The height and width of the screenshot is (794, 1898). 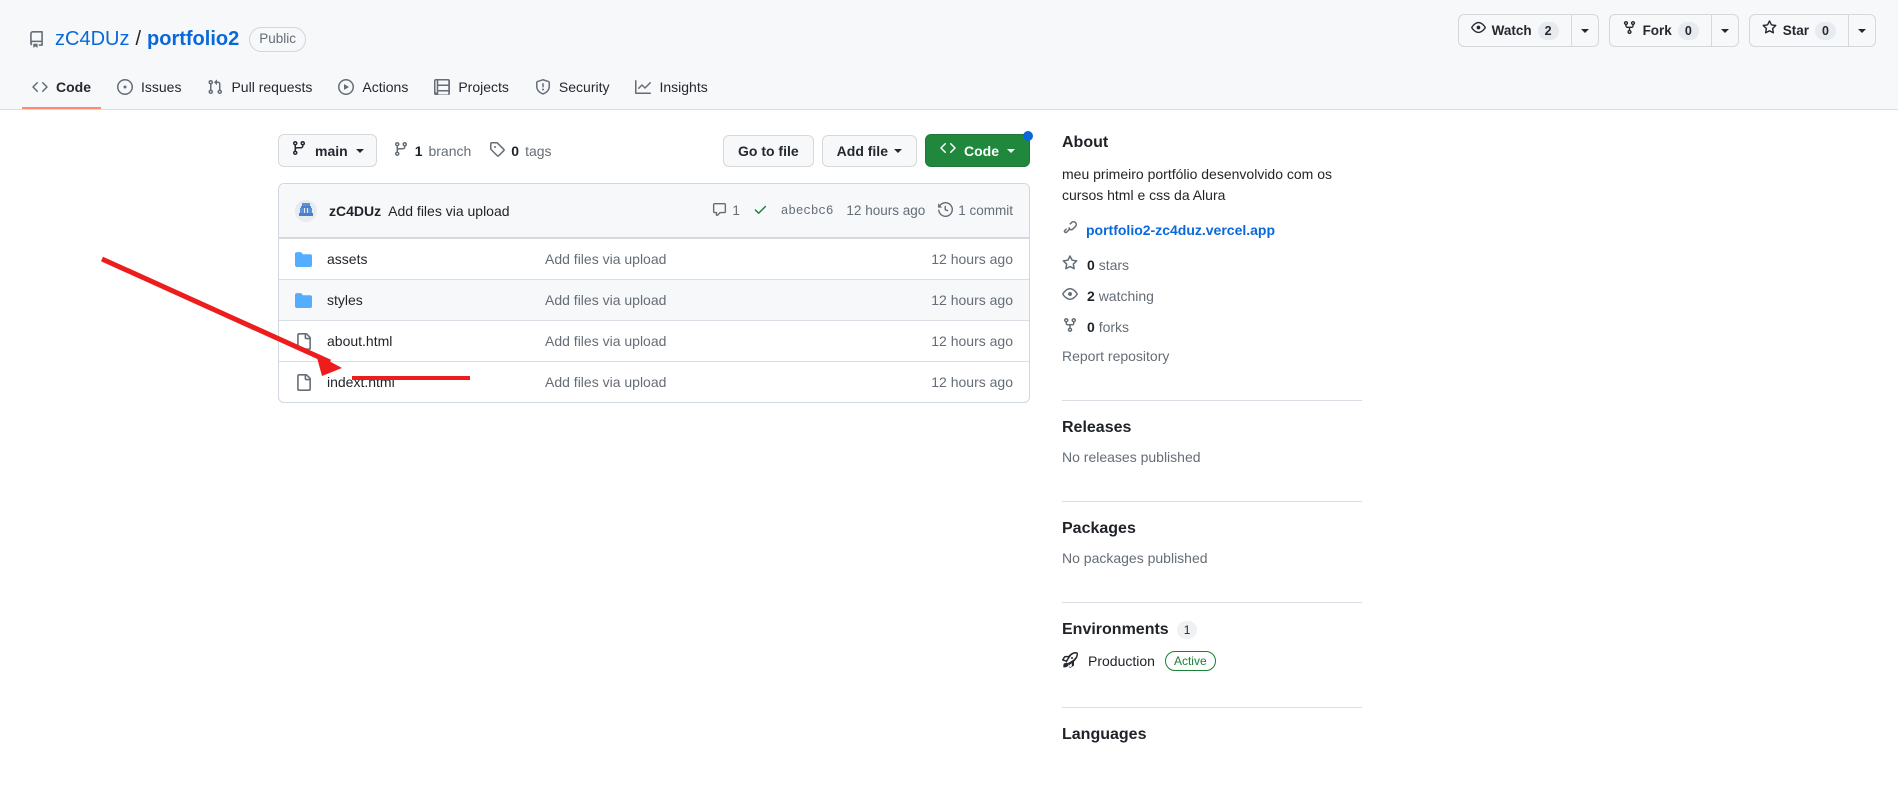 What do you see at coordinates (436, 300) in the screenshot?
I see `file-name: styles` at bounding box center [436, 300].